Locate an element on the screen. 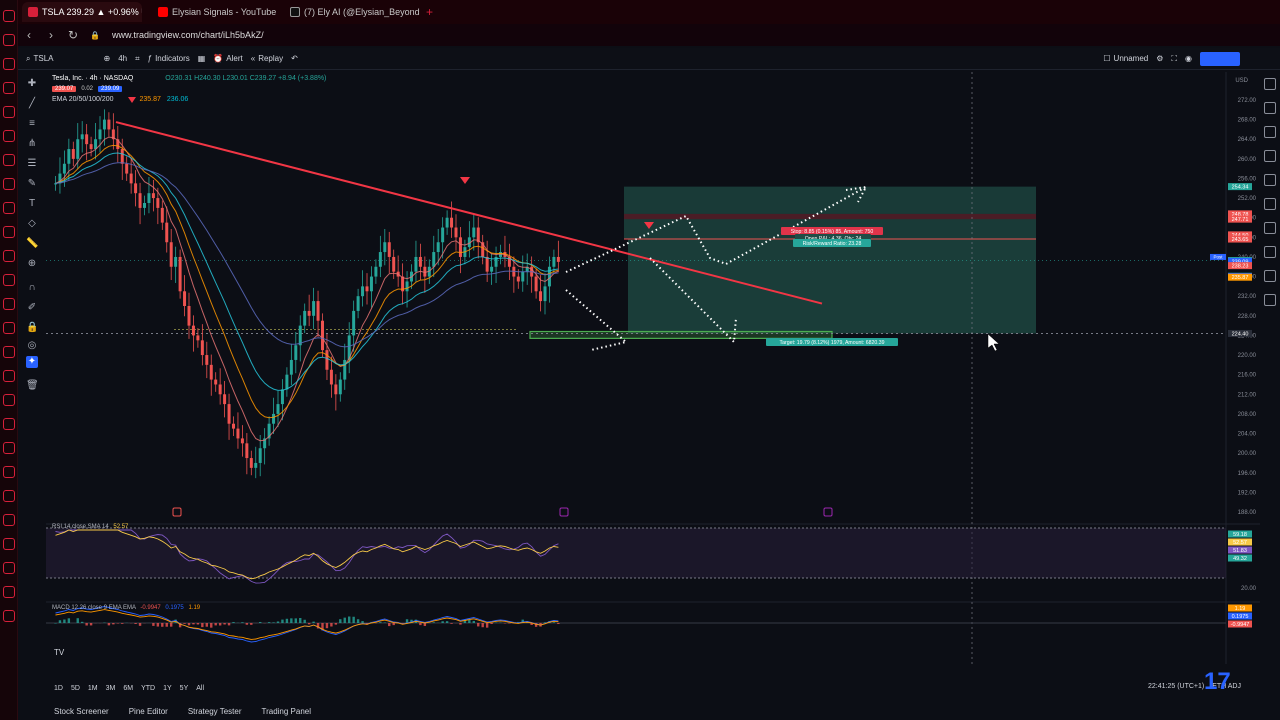 This screenshot has width=1280, height=720. chat-icon is located at coordinates (1270, 252).